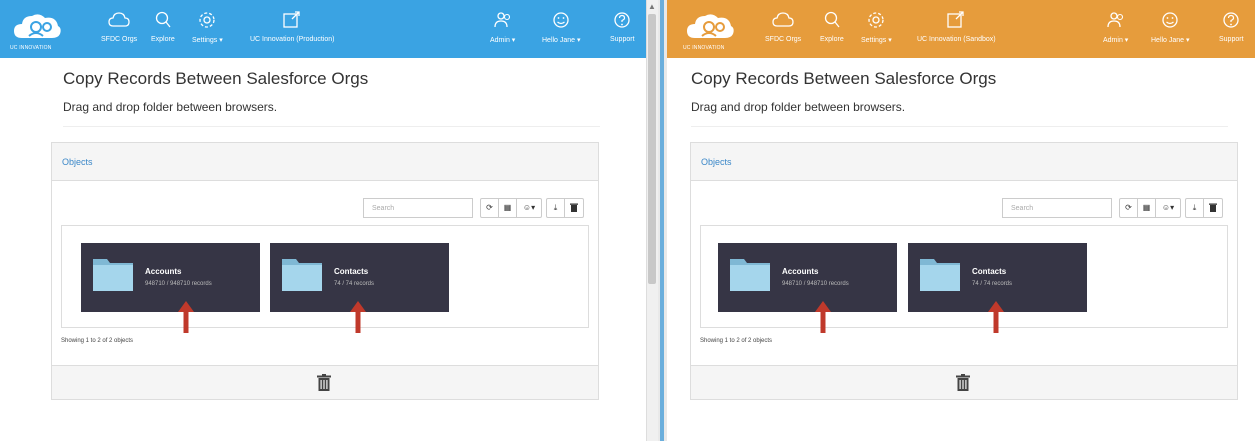 The width and height of the screenshot is (1255, 441). I want to click on folder-name: Contacts, so click(351, 271).